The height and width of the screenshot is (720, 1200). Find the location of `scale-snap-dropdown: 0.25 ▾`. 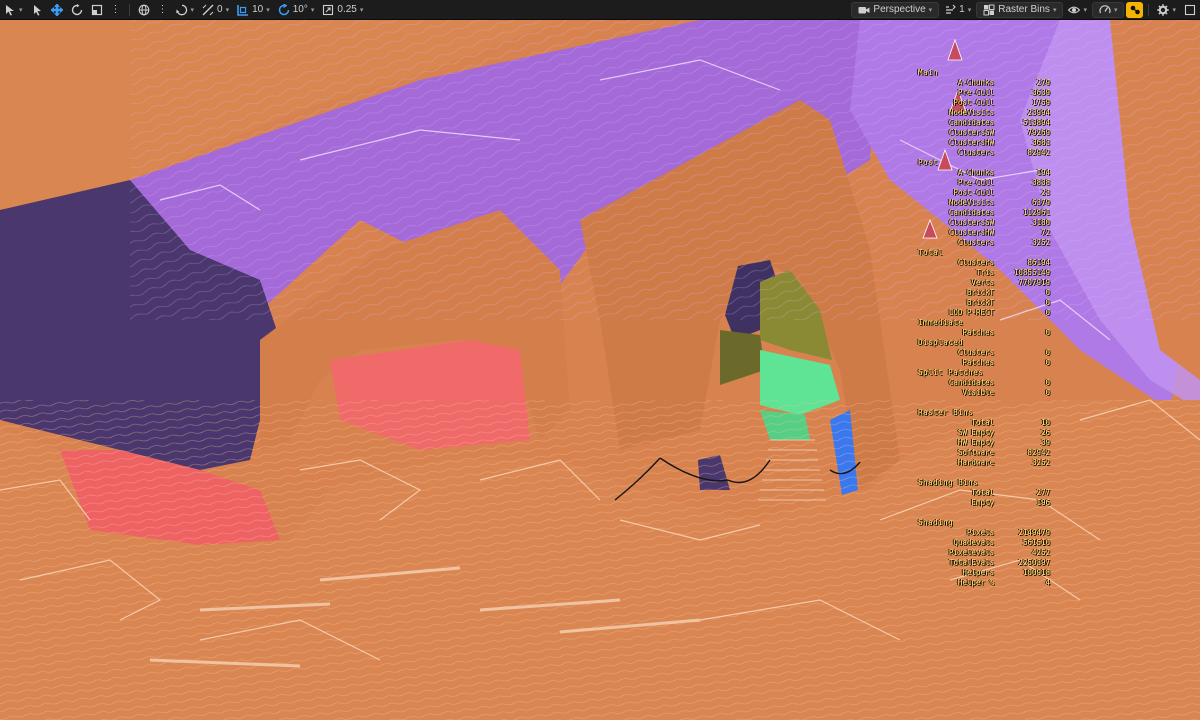

scale-snap-dropdown: 0.25 ▾ is located at coordinates (342, 10).